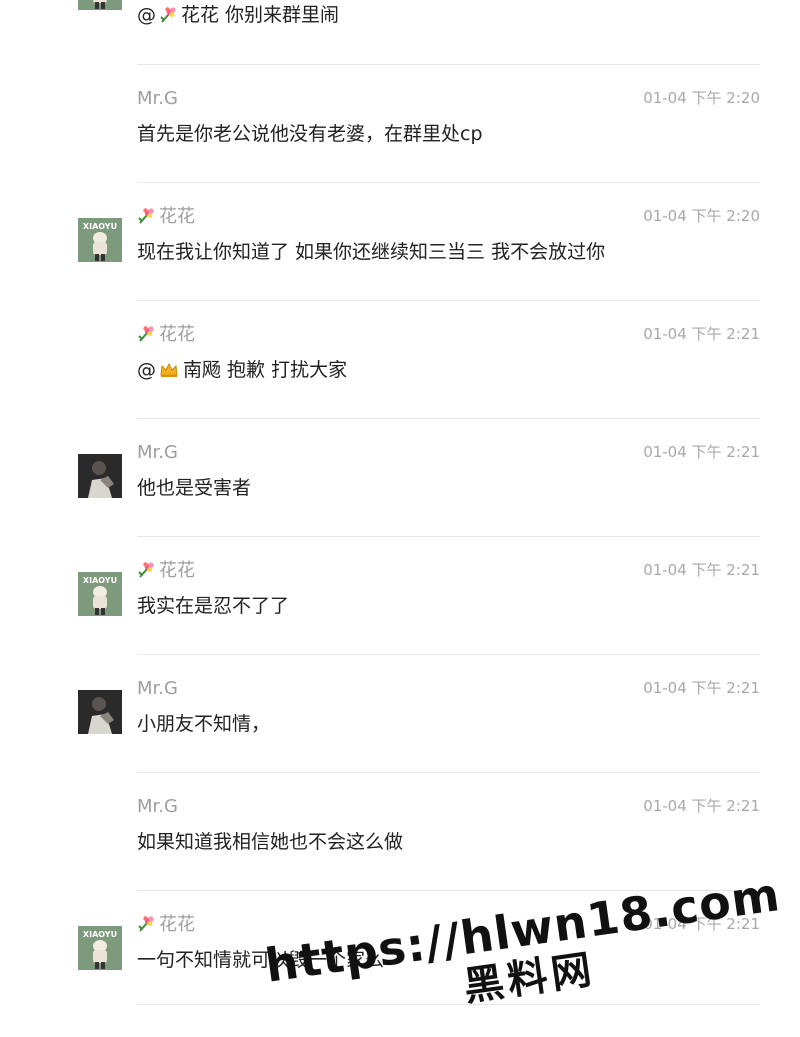 Image resolution: width=800 pixels, height=1037 pixels. What do you see at coordinates (400, 493) in the screenshot?
I see `message-item: Mr.G 01-04 下午 2:21 他也是受害者` at bounding box center [400, 493].